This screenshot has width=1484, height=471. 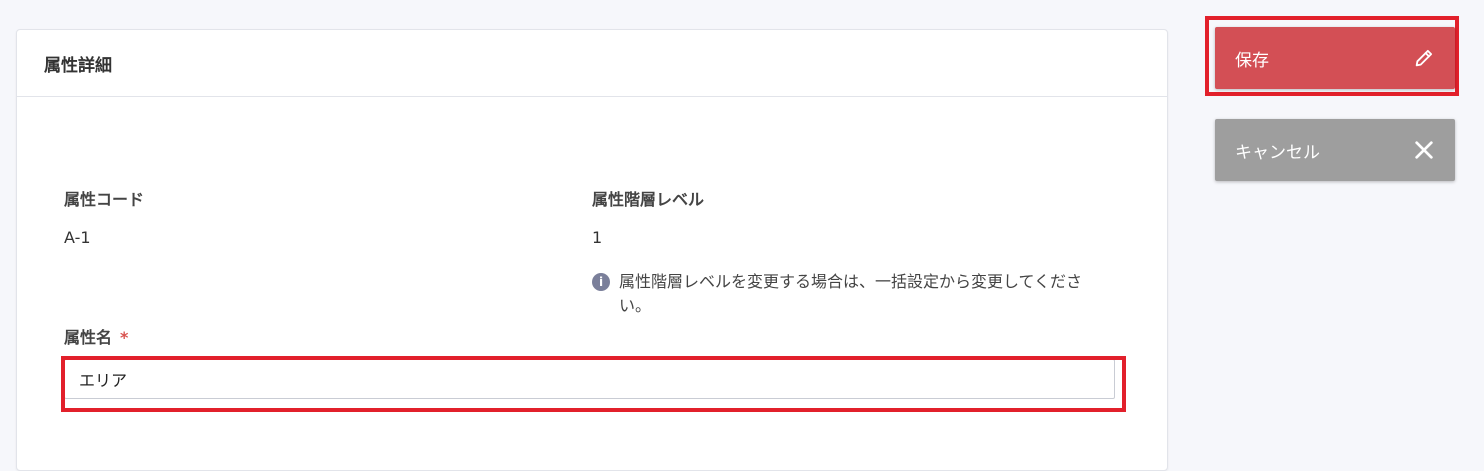 I want to click on attribute-level-value: 1, so click(x=597, y=237).